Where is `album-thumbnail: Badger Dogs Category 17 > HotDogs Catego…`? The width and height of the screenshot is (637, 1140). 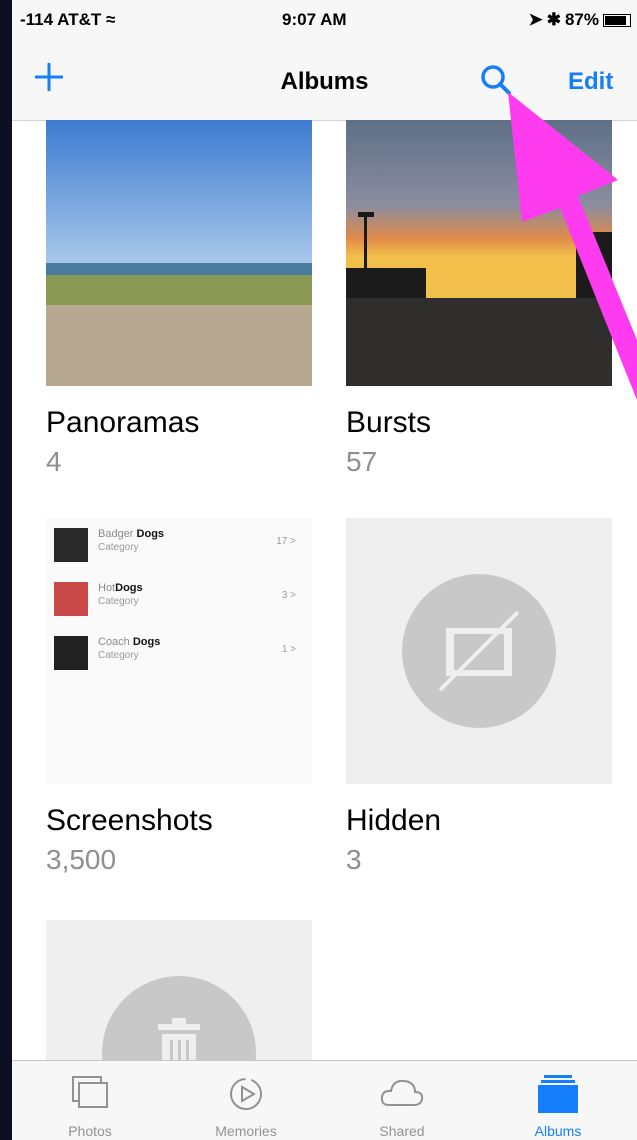
album-thumbnail: Badger Dogs Category 17 > HotDogs Catego… is located at coordinates (179, 651).